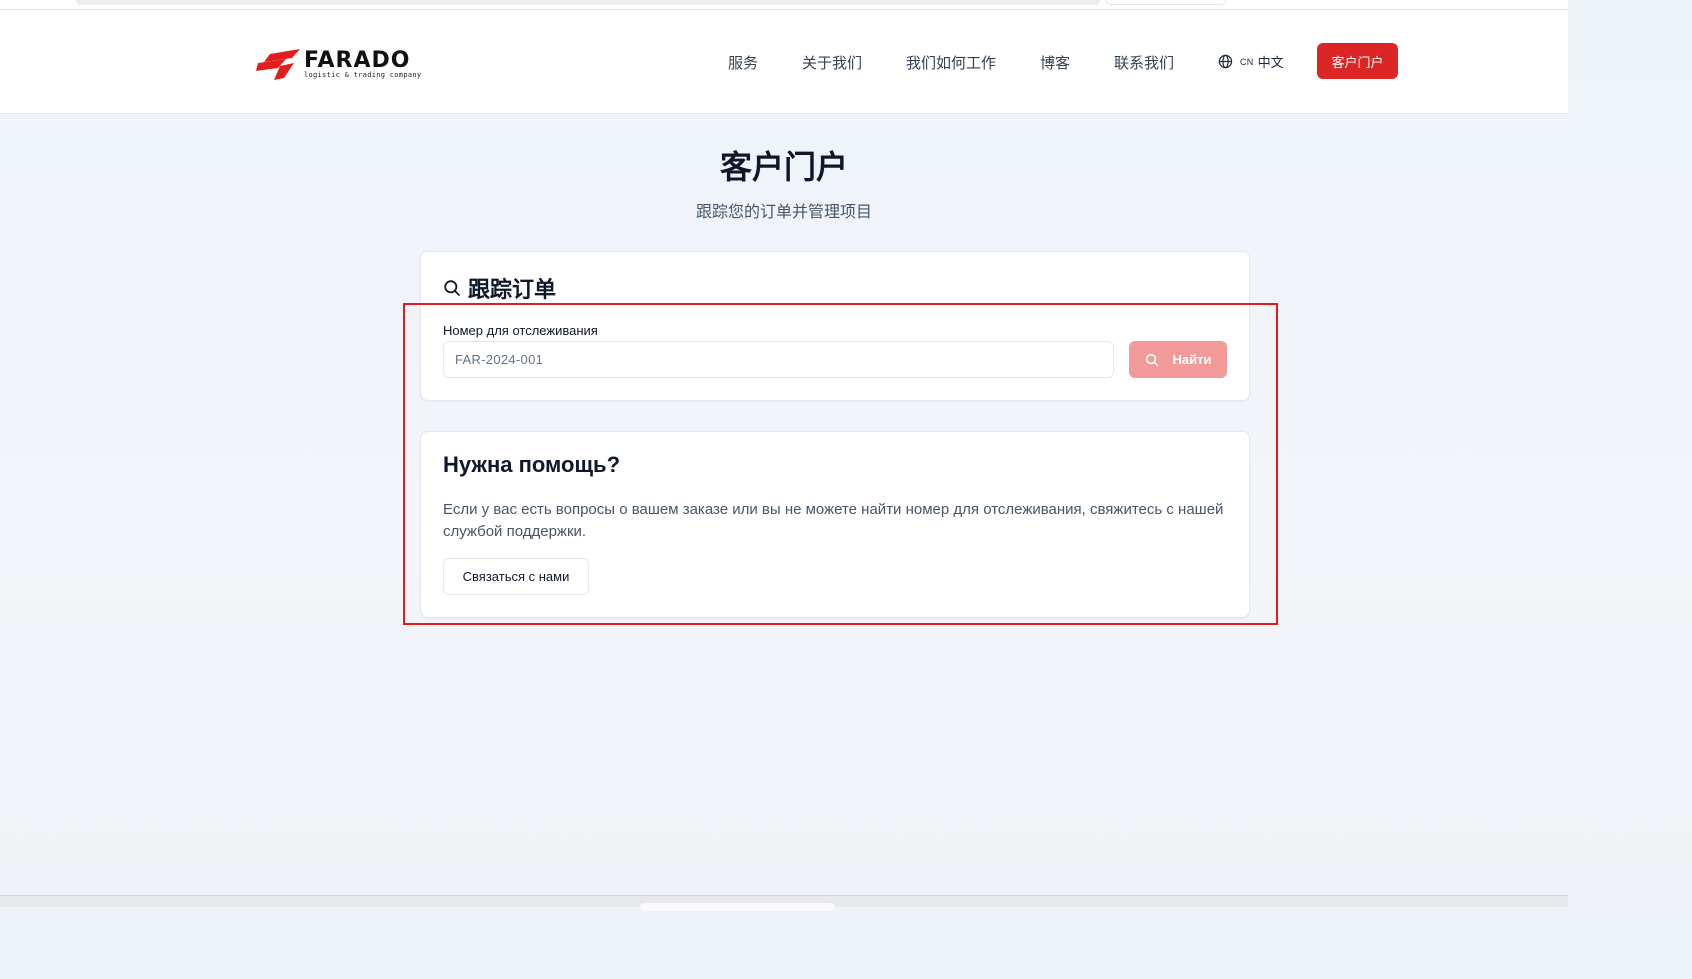  Describe the element at coordinates (783, 167) in the screenshot. I see `page-title: 客户门户` at that location.